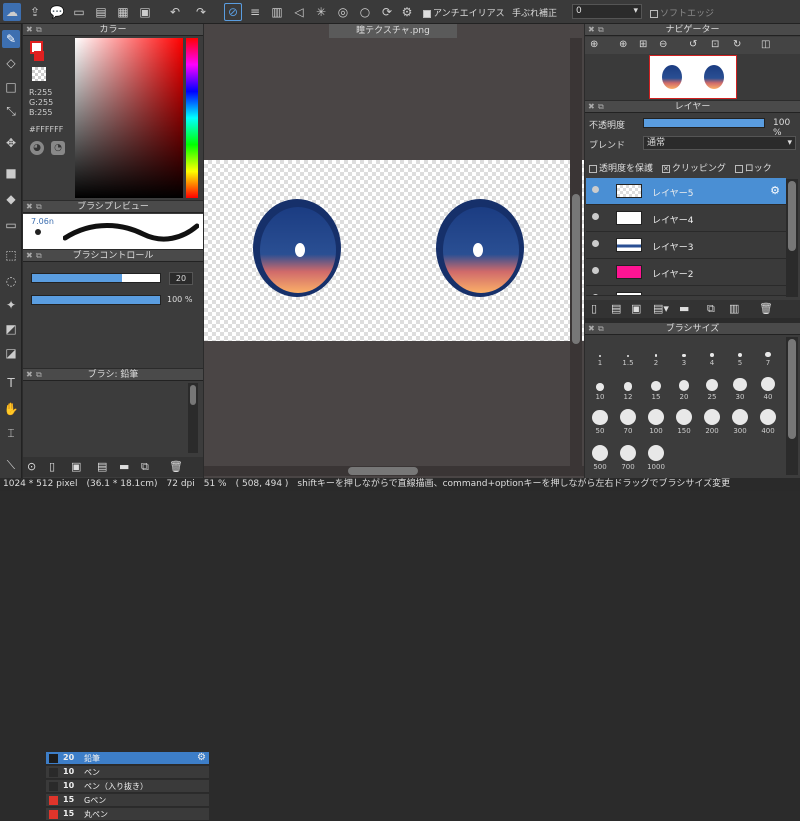 Image resolution: width=800 pixels, height=821 pixels. I want to click on new-layer-icon: ▯, so click(594, 308).